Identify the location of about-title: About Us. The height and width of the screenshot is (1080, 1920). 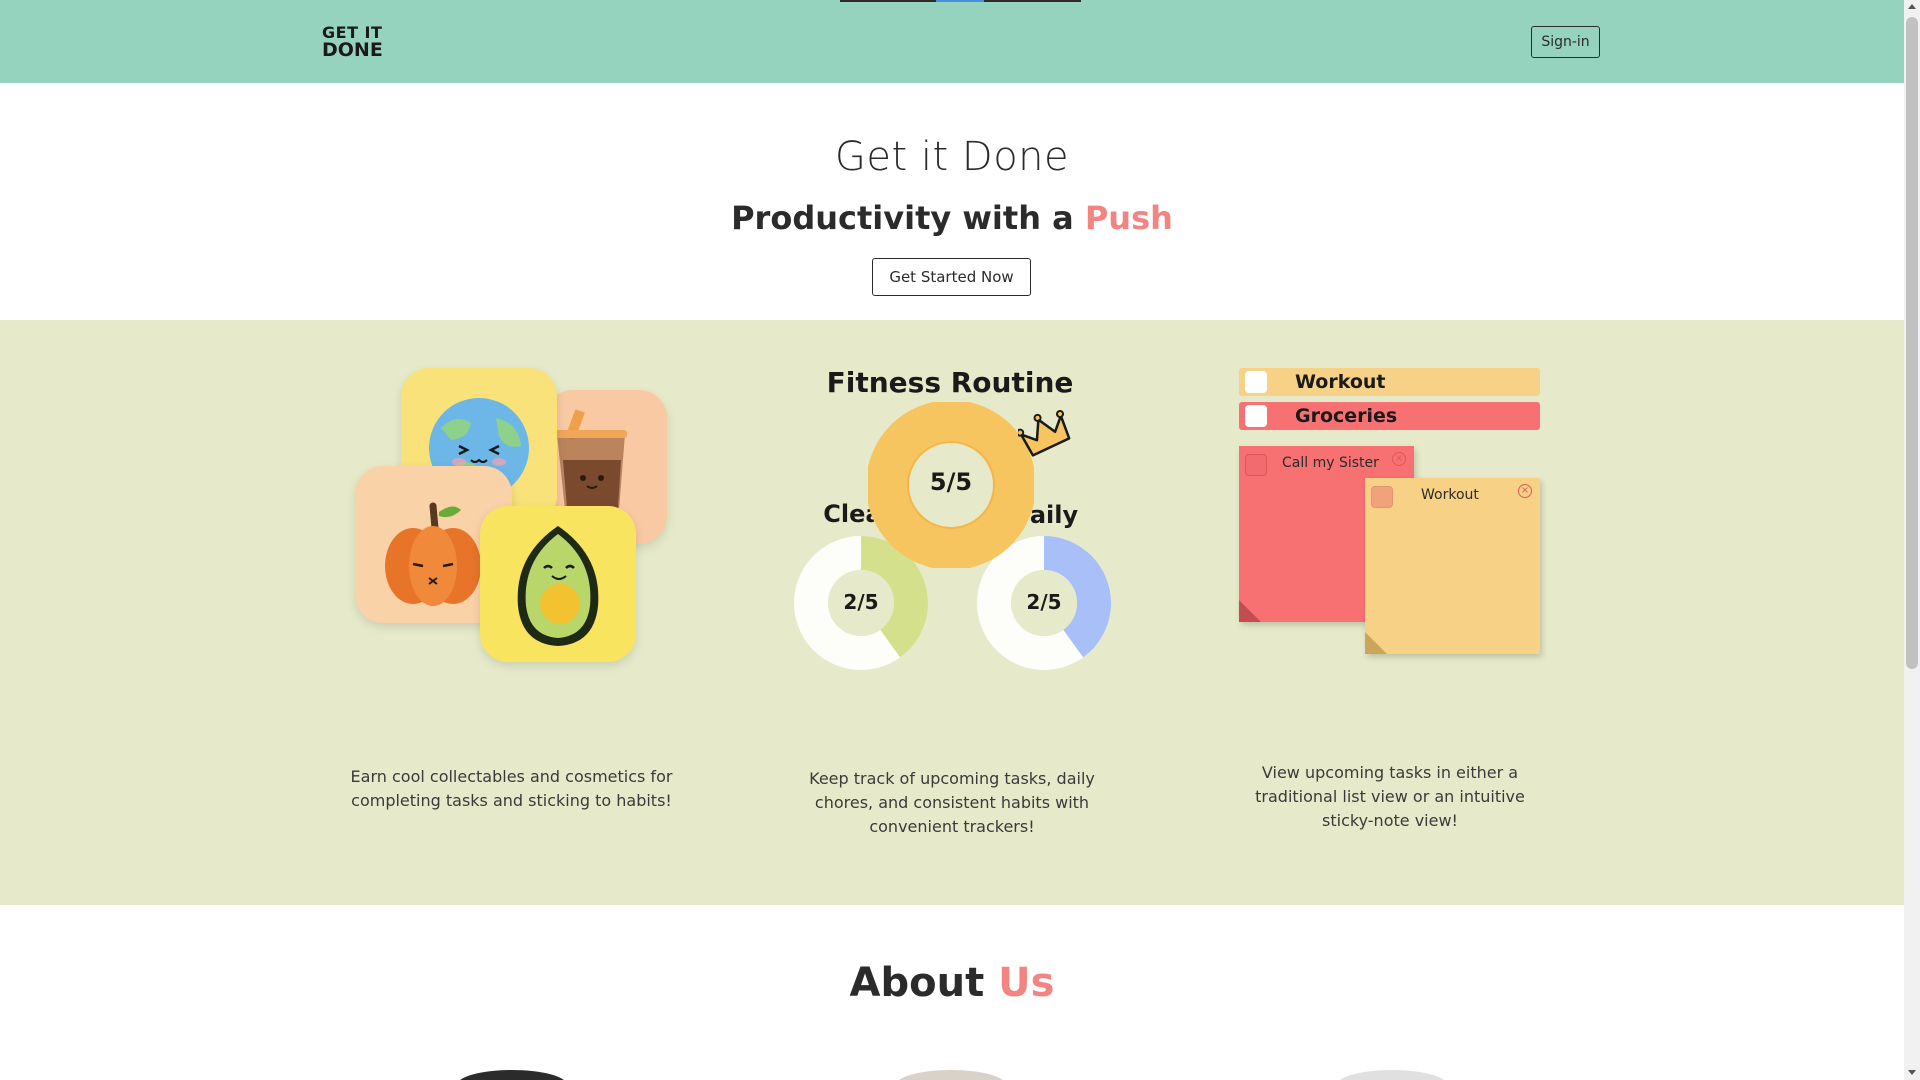
(952, 983).